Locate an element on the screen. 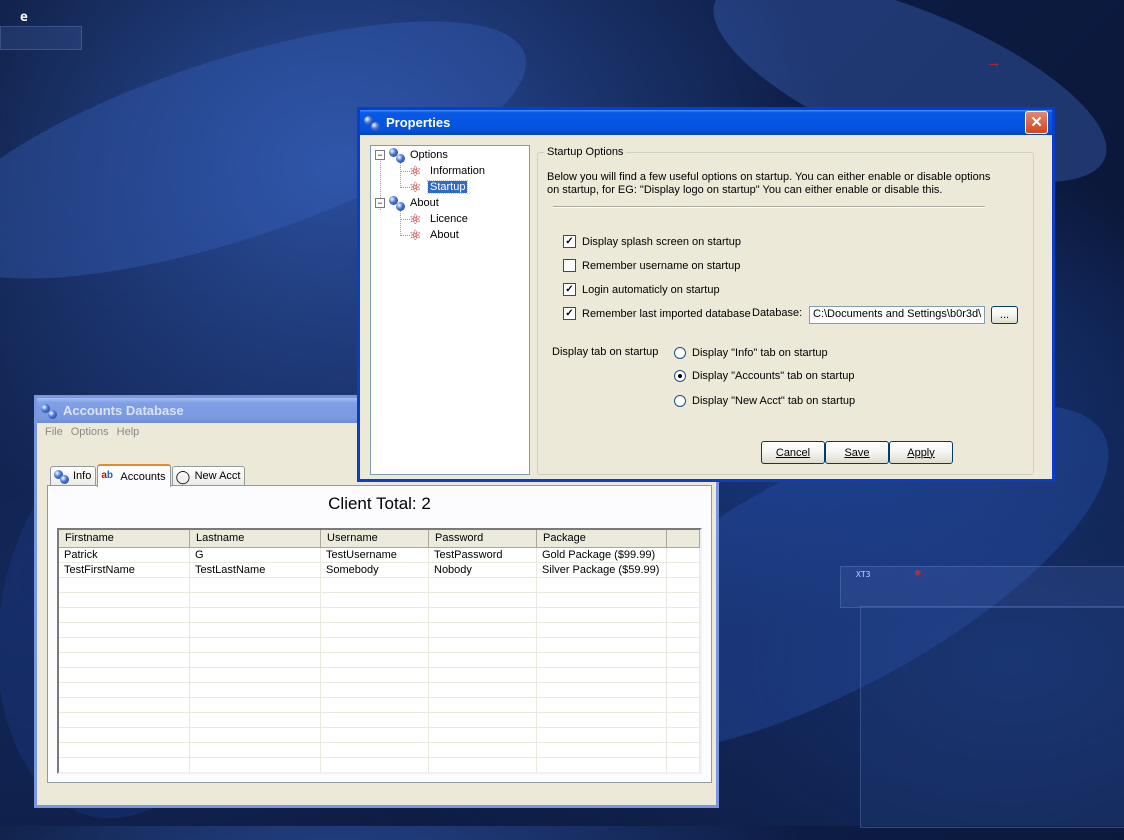 Image resolution: width=1124 pixels, height=840 pixels. tree-label: About is located at coordinates (424, 203).